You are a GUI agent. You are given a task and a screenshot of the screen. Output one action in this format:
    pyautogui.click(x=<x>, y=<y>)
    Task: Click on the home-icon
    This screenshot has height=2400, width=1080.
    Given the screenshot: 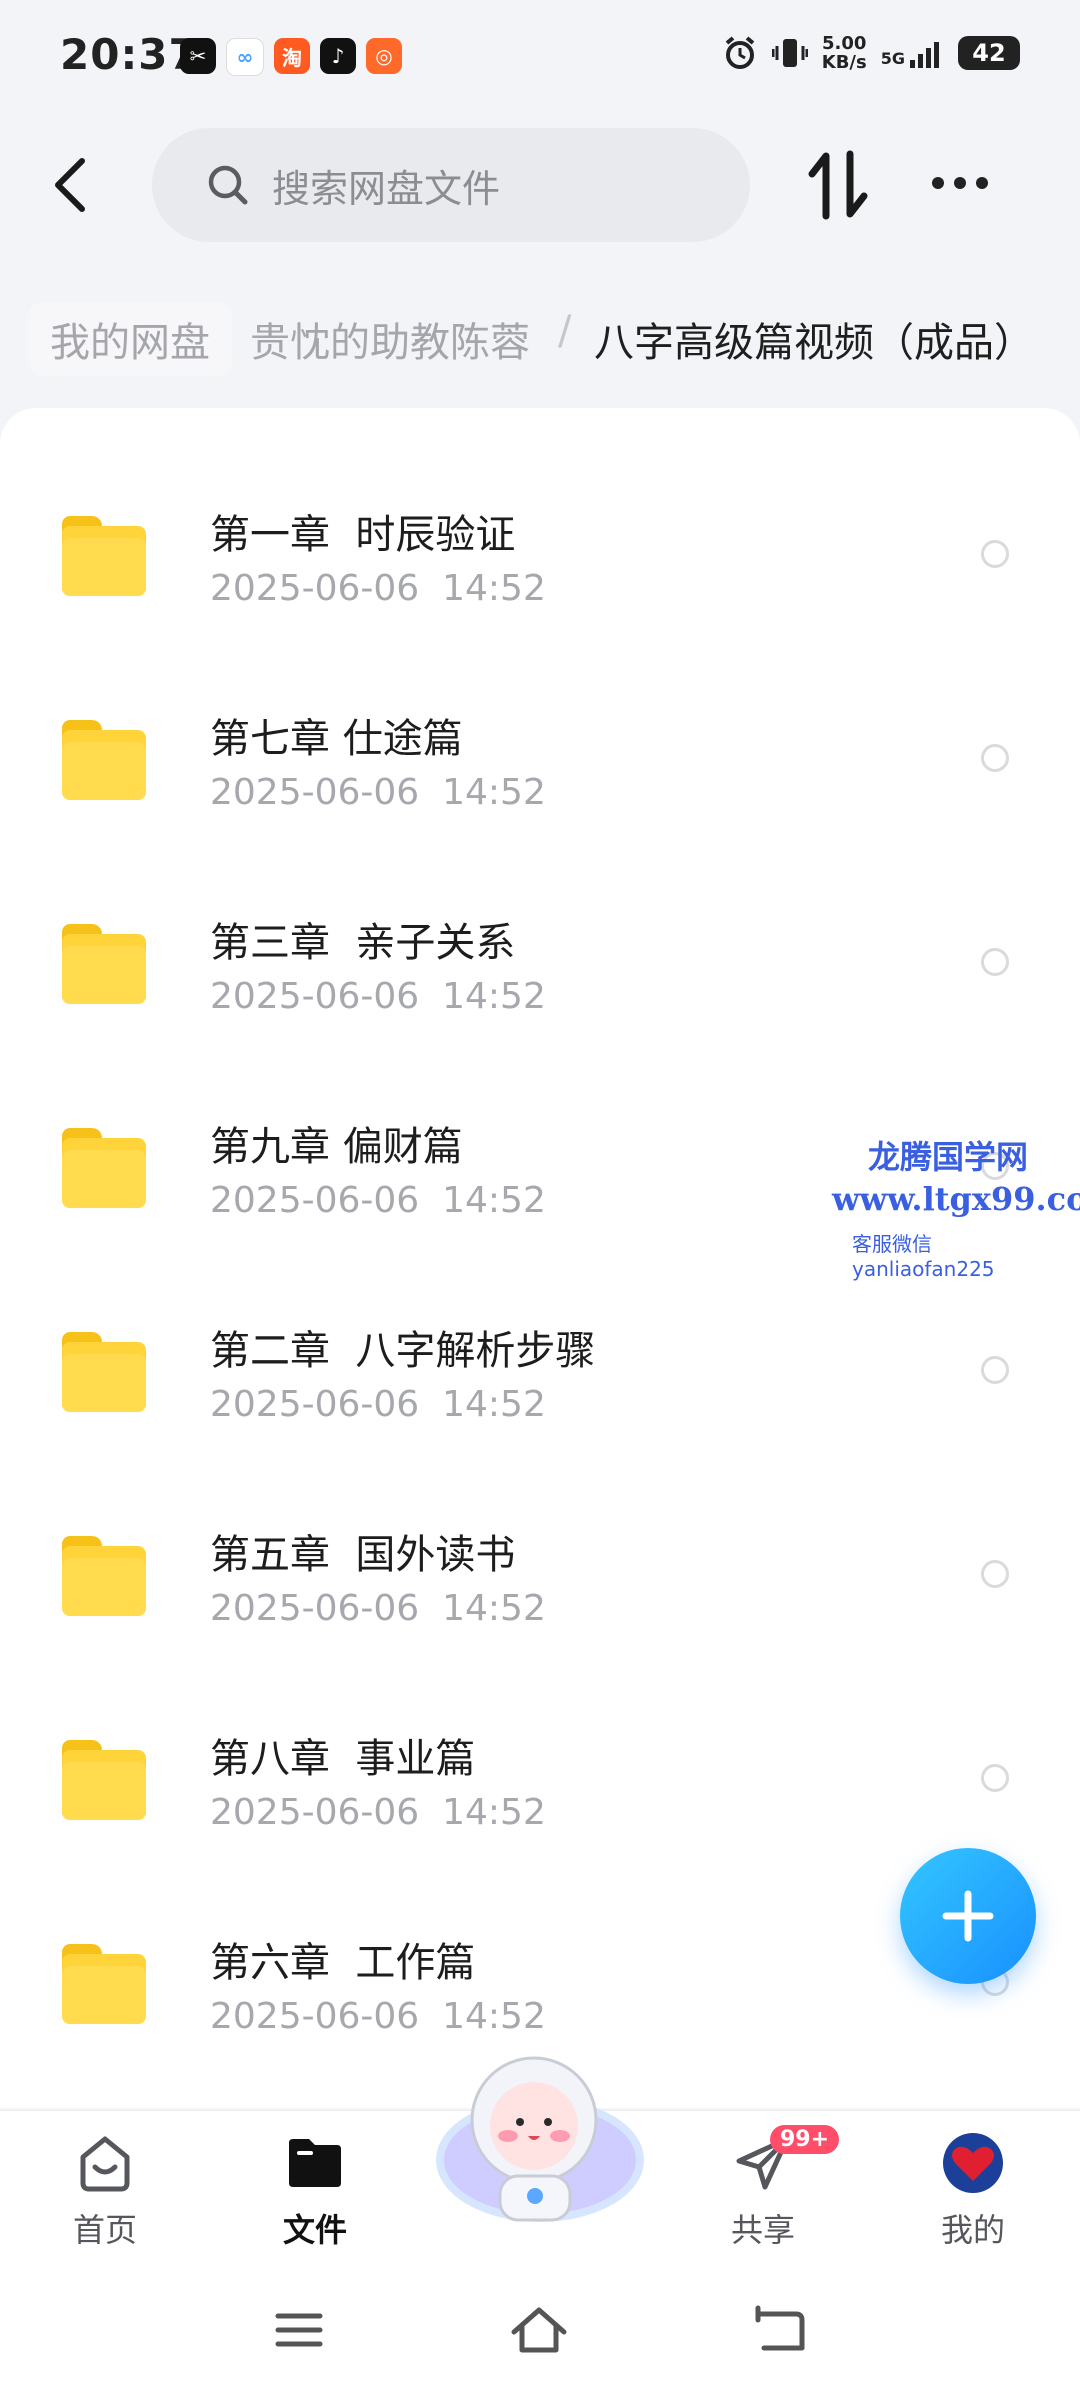 What is the action you would take?
    pyautogui.click(x=105, y=2164)
    